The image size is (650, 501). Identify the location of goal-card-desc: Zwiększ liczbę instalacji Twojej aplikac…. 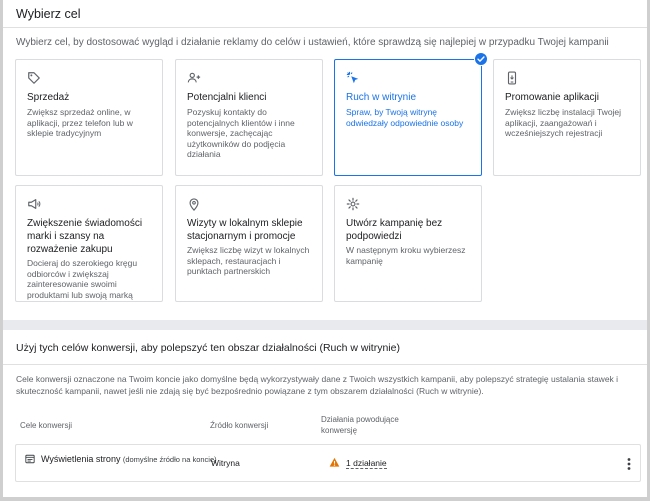
(563, 122).